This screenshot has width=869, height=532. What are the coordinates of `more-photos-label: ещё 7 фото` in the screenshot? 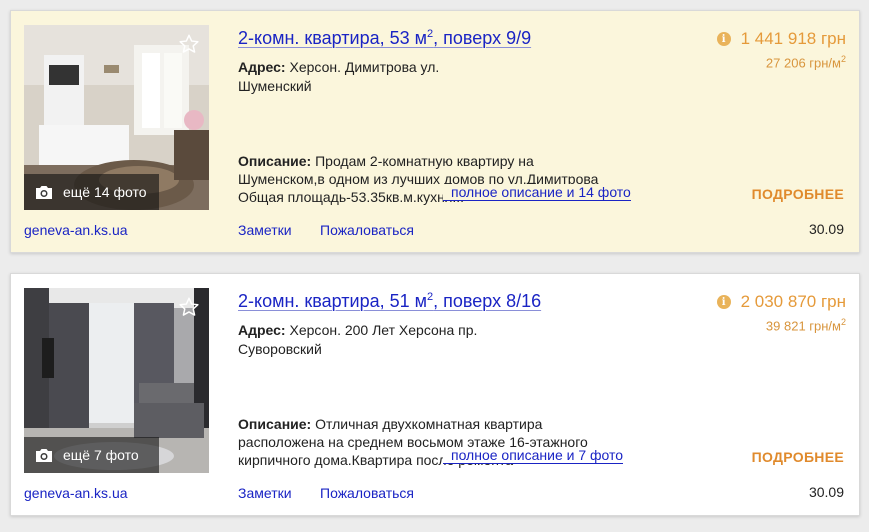 It's located at (101, 455).